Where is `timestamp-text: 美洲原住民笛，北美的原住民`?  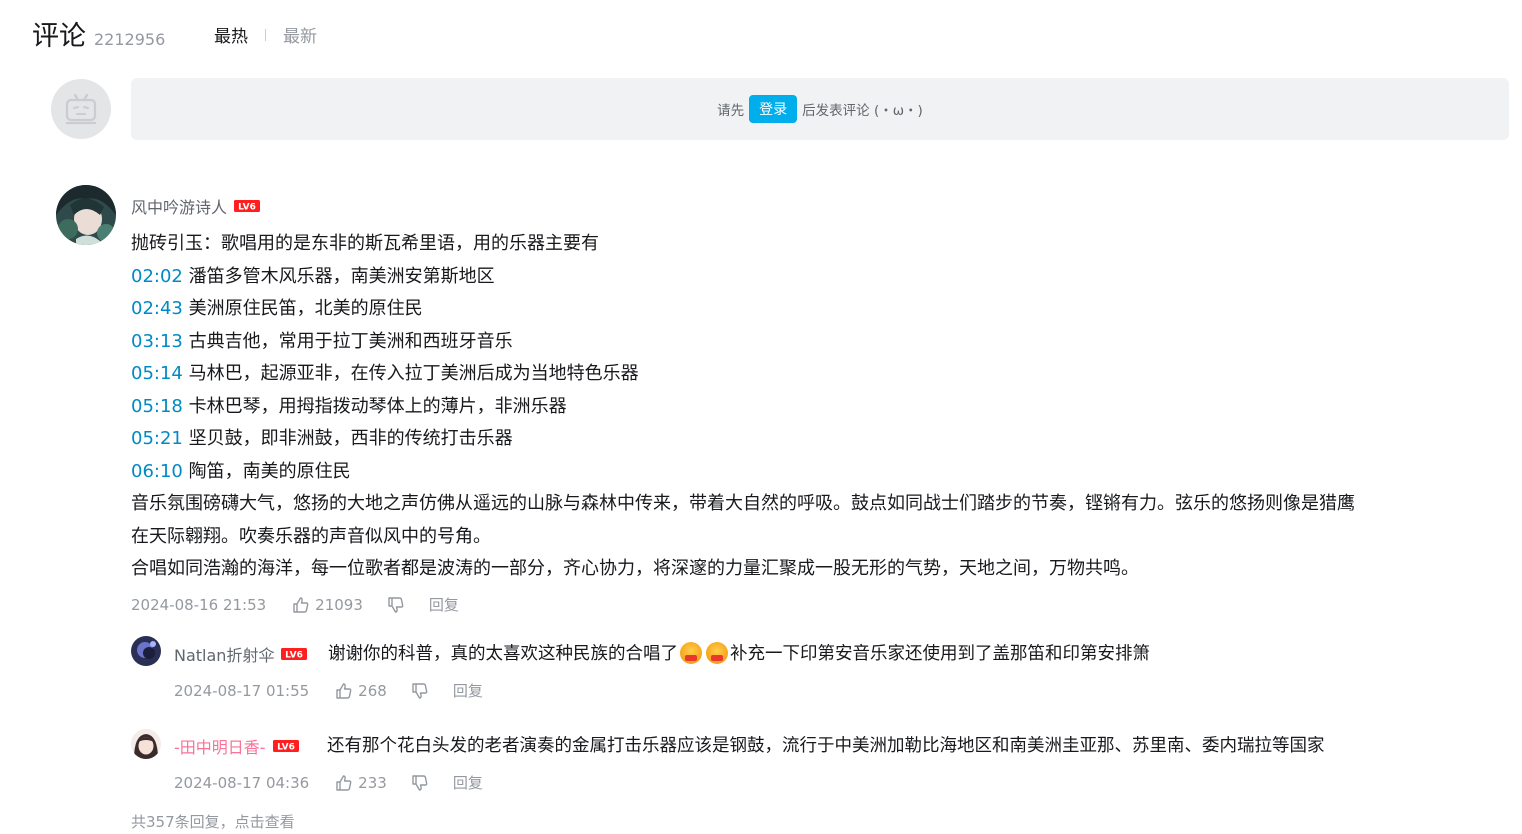 timestamp-text: 美洲原住民笛，北美的原住民 is located at coordinates (305, 308).